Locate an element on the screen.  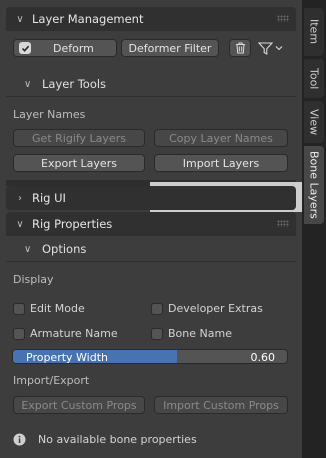
deformer-filter-label: Deformer Filter is located at coordinates (170, 48).